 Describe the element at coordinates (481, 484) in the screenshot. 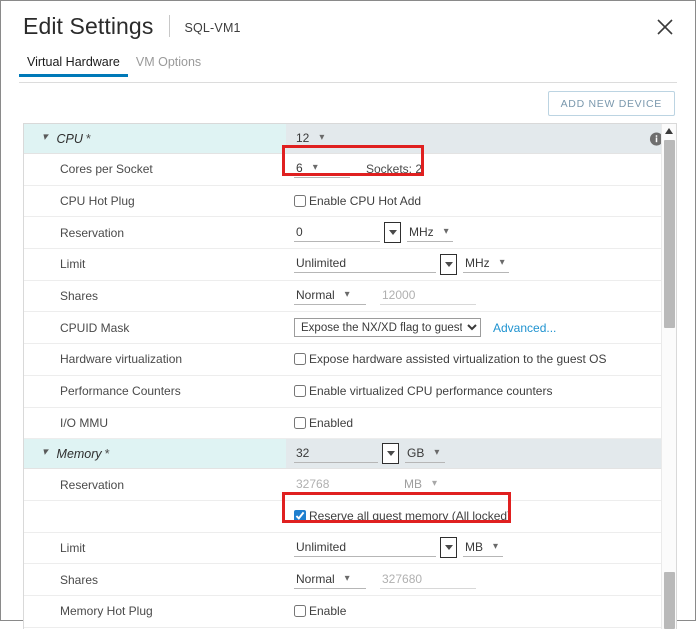

I see `value-memory-reservation: MB ▾` at that location.